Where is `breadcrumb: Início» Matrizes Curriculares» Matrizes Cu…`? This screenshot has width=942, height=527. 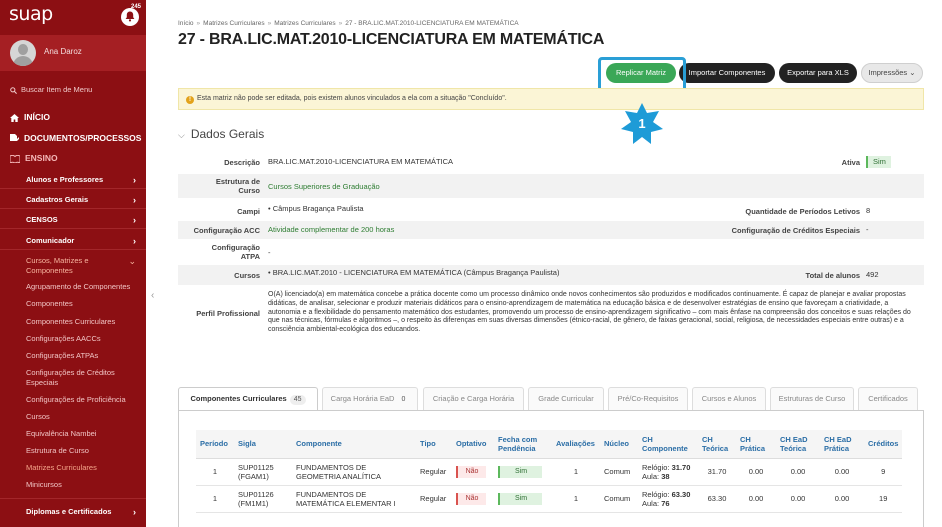
breadcrumb: Início» Matrizes Curriculares» Matrizes Cu… is located at coordinates (348, 23).